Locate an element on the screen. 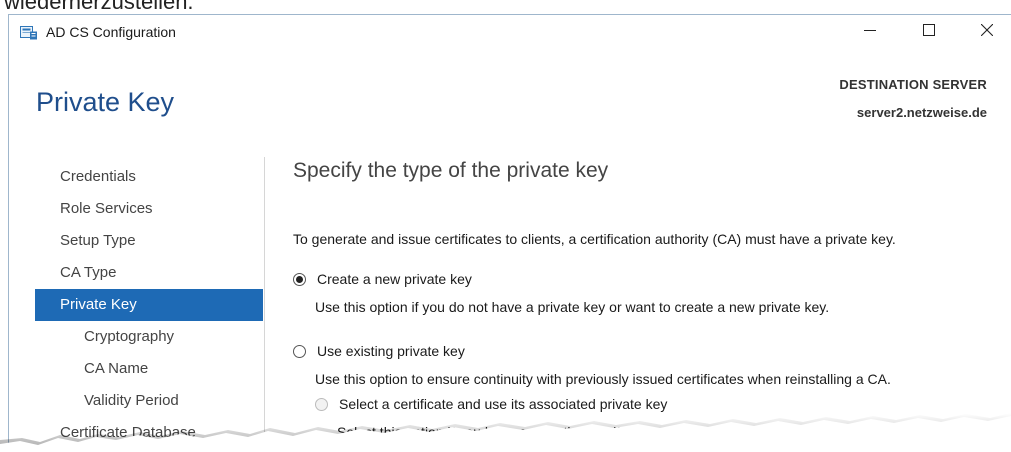 The width and height of the screenshot is (1011, 452). close-icon is located at coordinates (987, 32).